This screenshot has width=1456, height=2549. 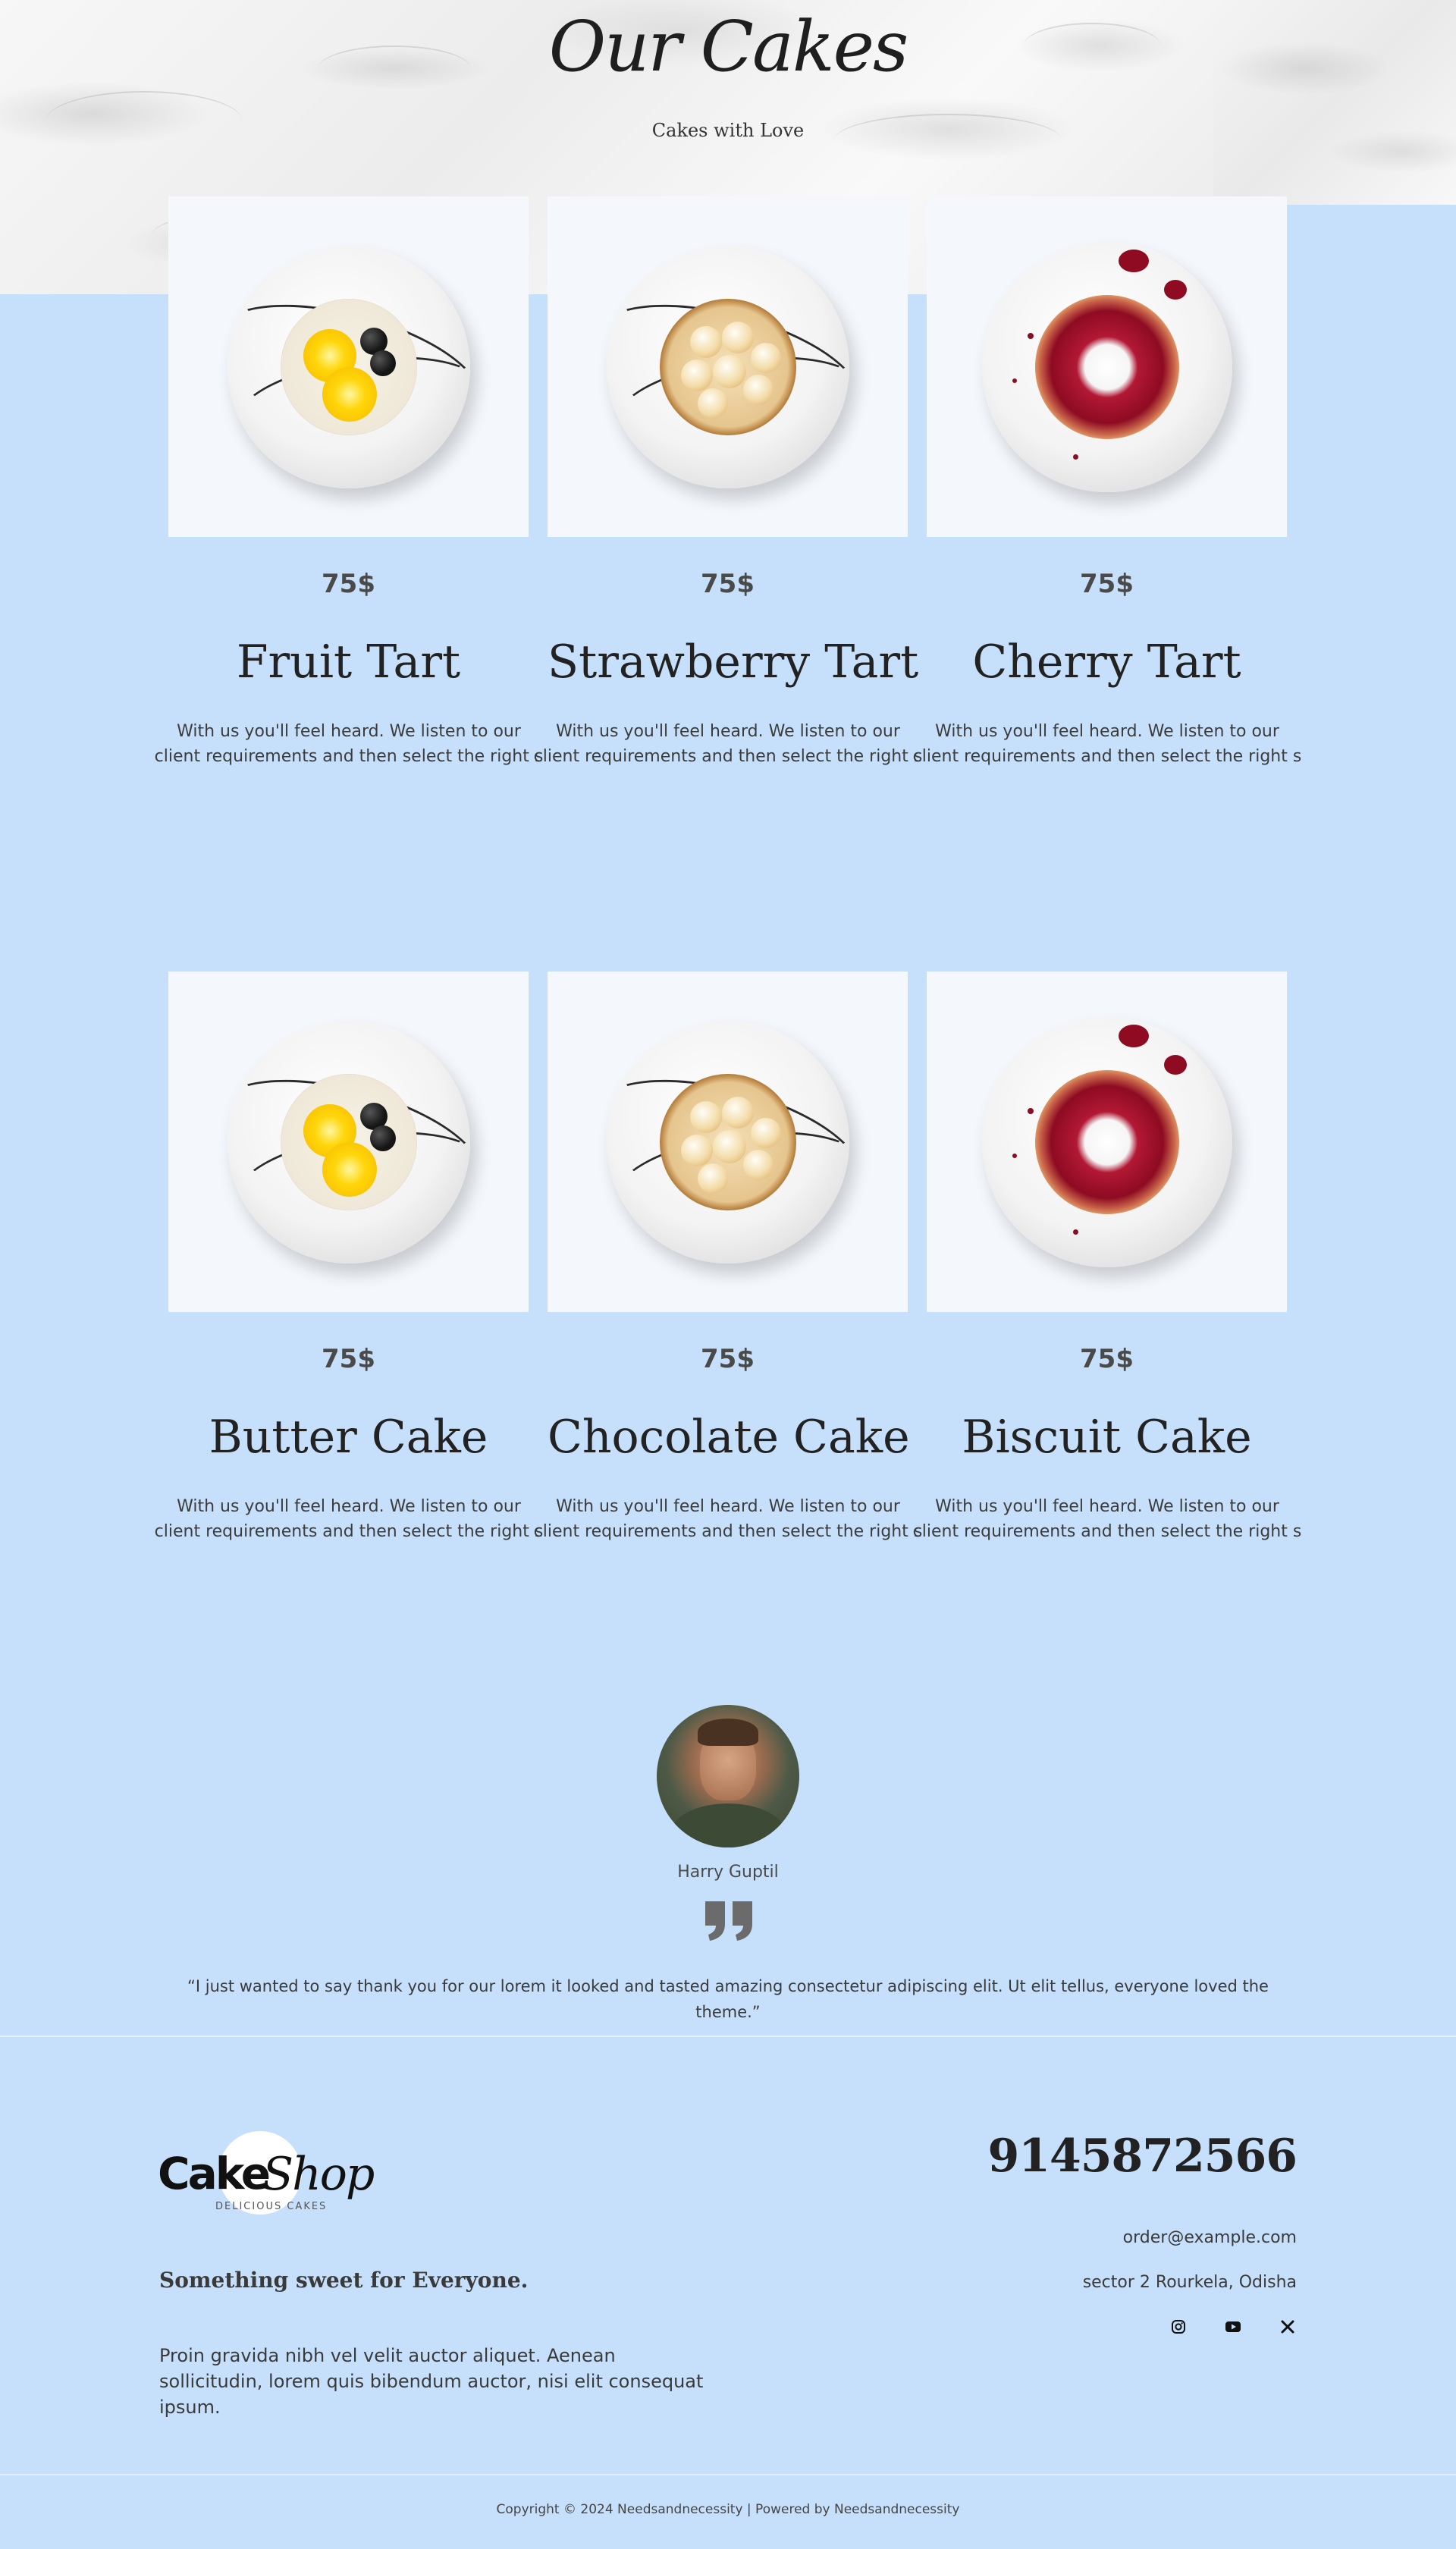 What do you see at coordinates (1107, 662) in the screenshot?
I see `product-name: Cherry Tart` at bounding box center [1107, 662].